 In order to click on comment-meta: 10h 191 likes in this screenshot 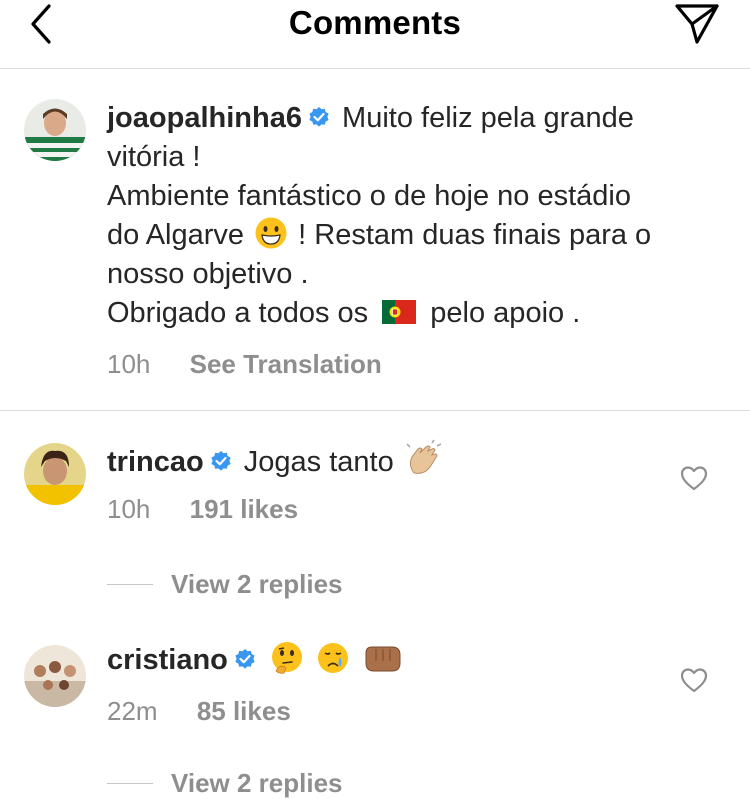, I will do `click(218, 509)`.